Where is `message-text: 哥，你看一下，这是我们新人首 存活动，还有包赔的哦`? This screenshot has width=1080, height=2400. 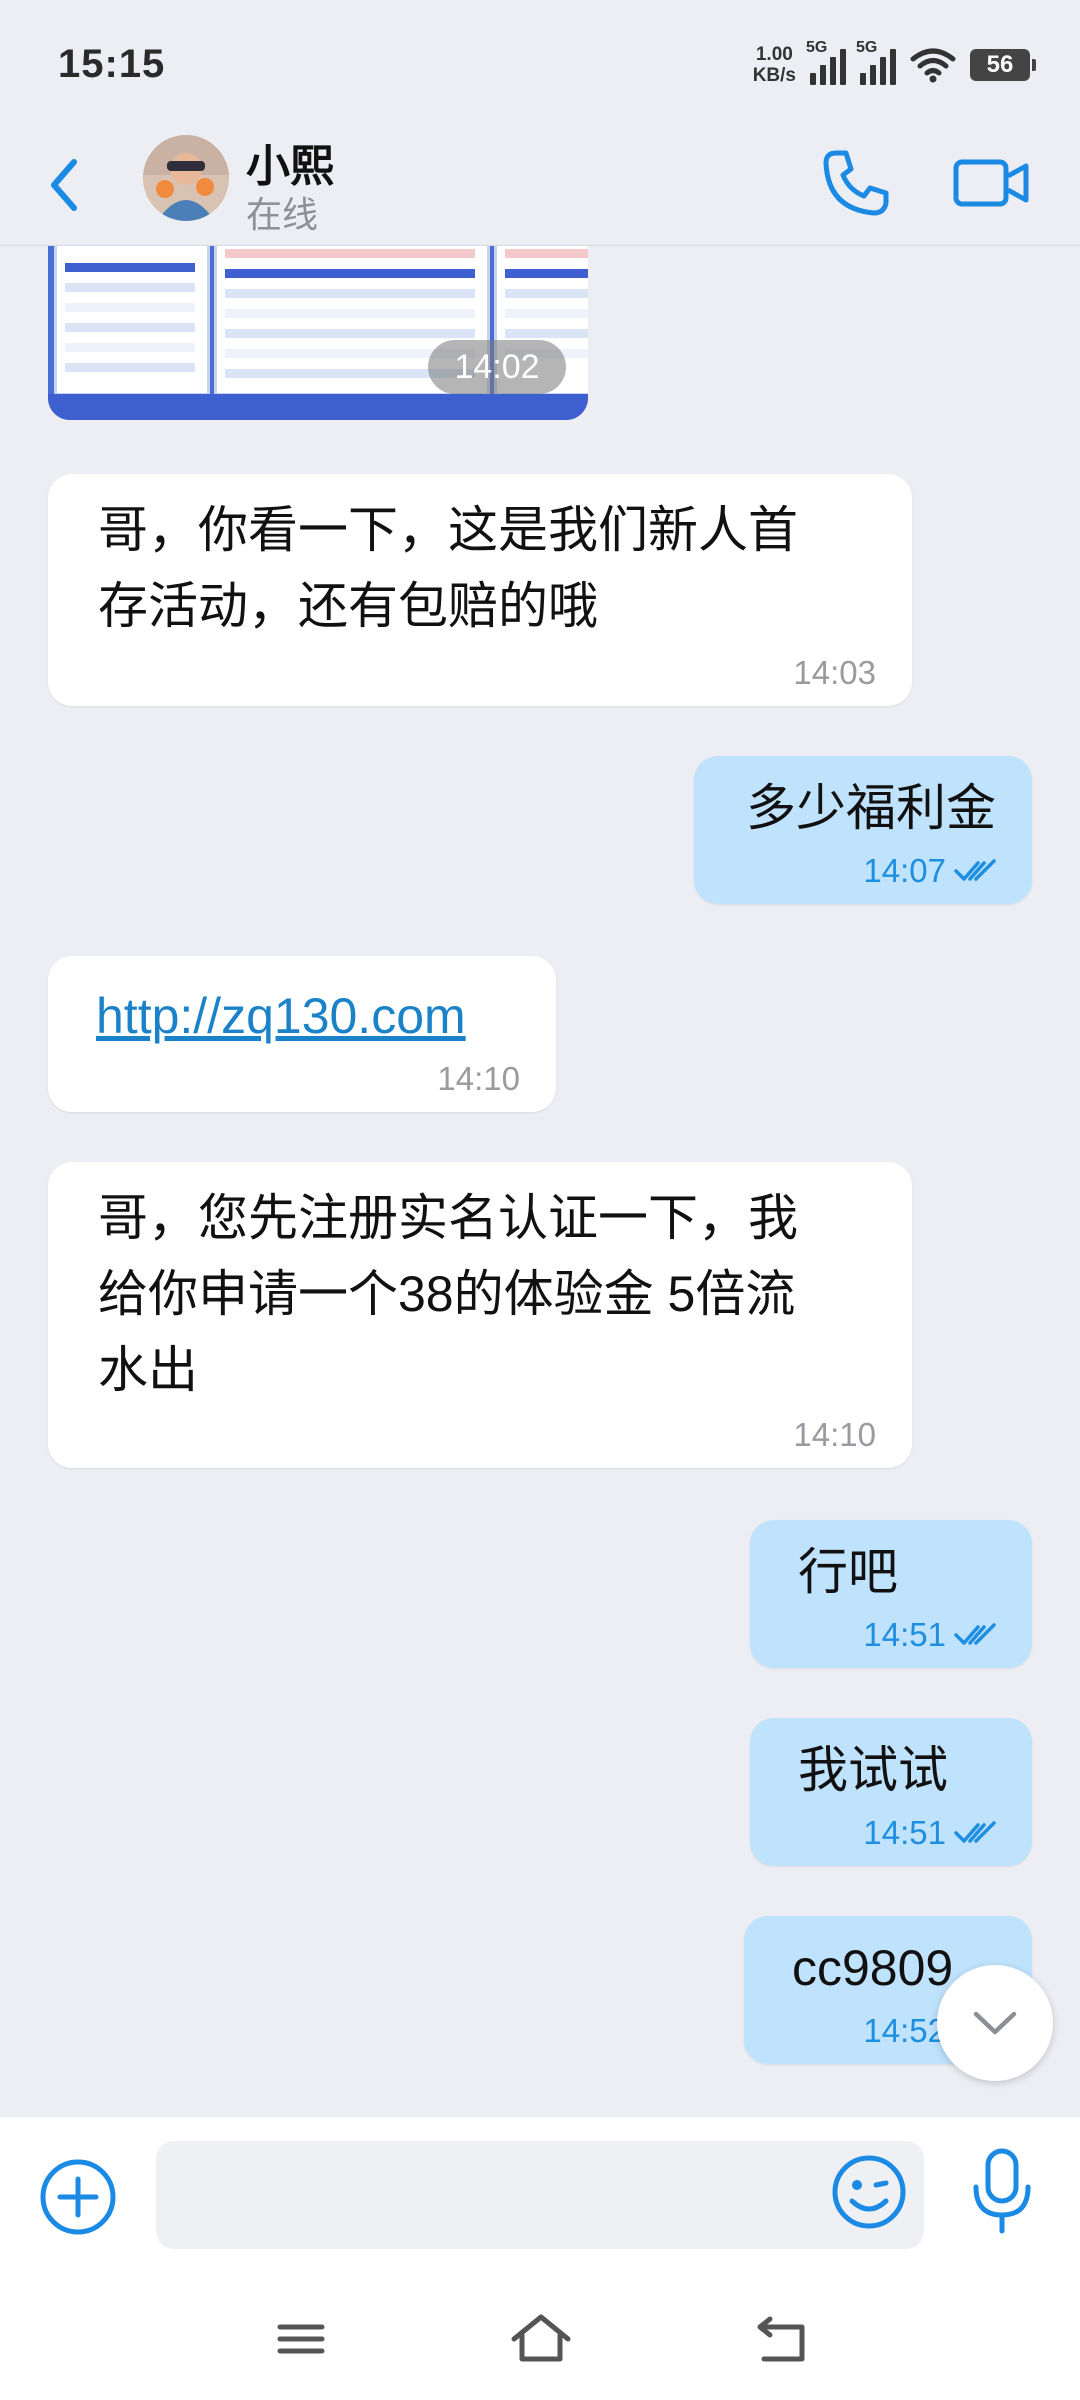
message-text: 哥，你看一下，这是我们新人首 存活动，还有包赔的哦 is located at coordinates (448, 568).